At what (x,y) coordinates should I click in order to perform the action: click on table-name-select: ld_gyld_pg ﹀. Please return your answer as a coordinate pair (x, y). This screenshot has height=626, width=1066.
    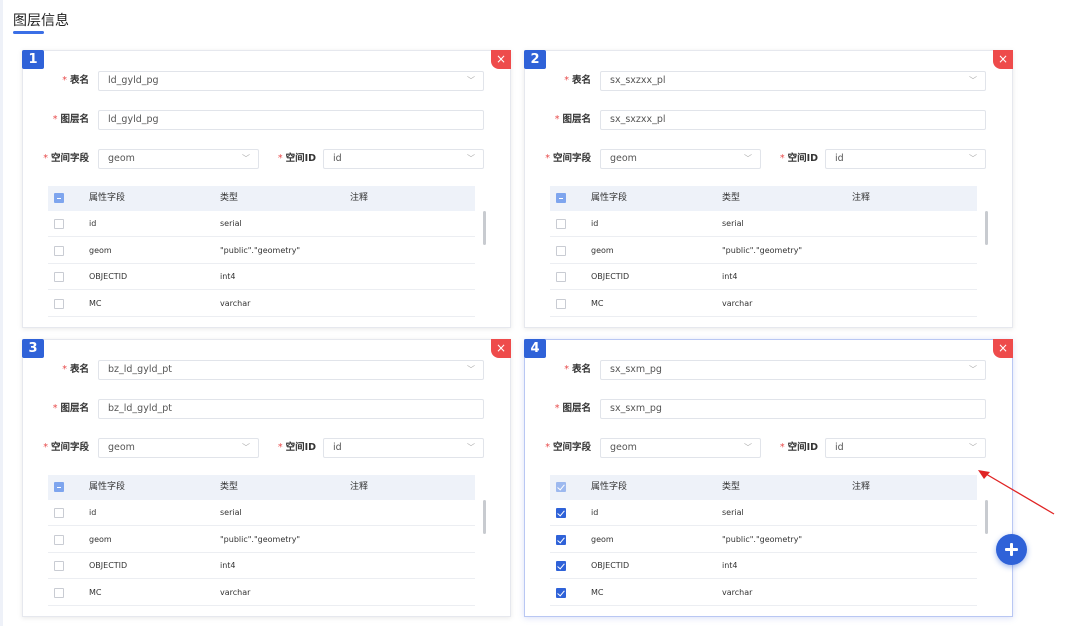
    Looking at the image, I should click on (291, 81).